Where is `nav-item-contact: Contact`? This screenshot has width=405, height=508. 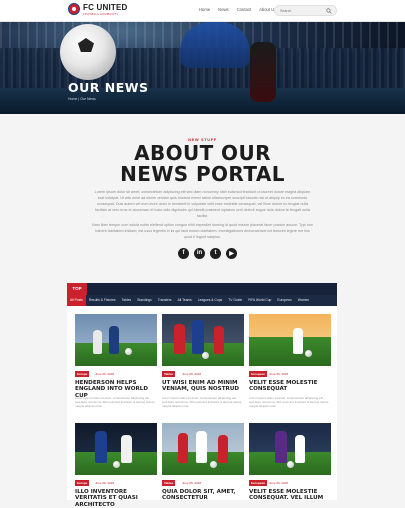 nav-item-contact: Contact is located at coordinates (244, 9).